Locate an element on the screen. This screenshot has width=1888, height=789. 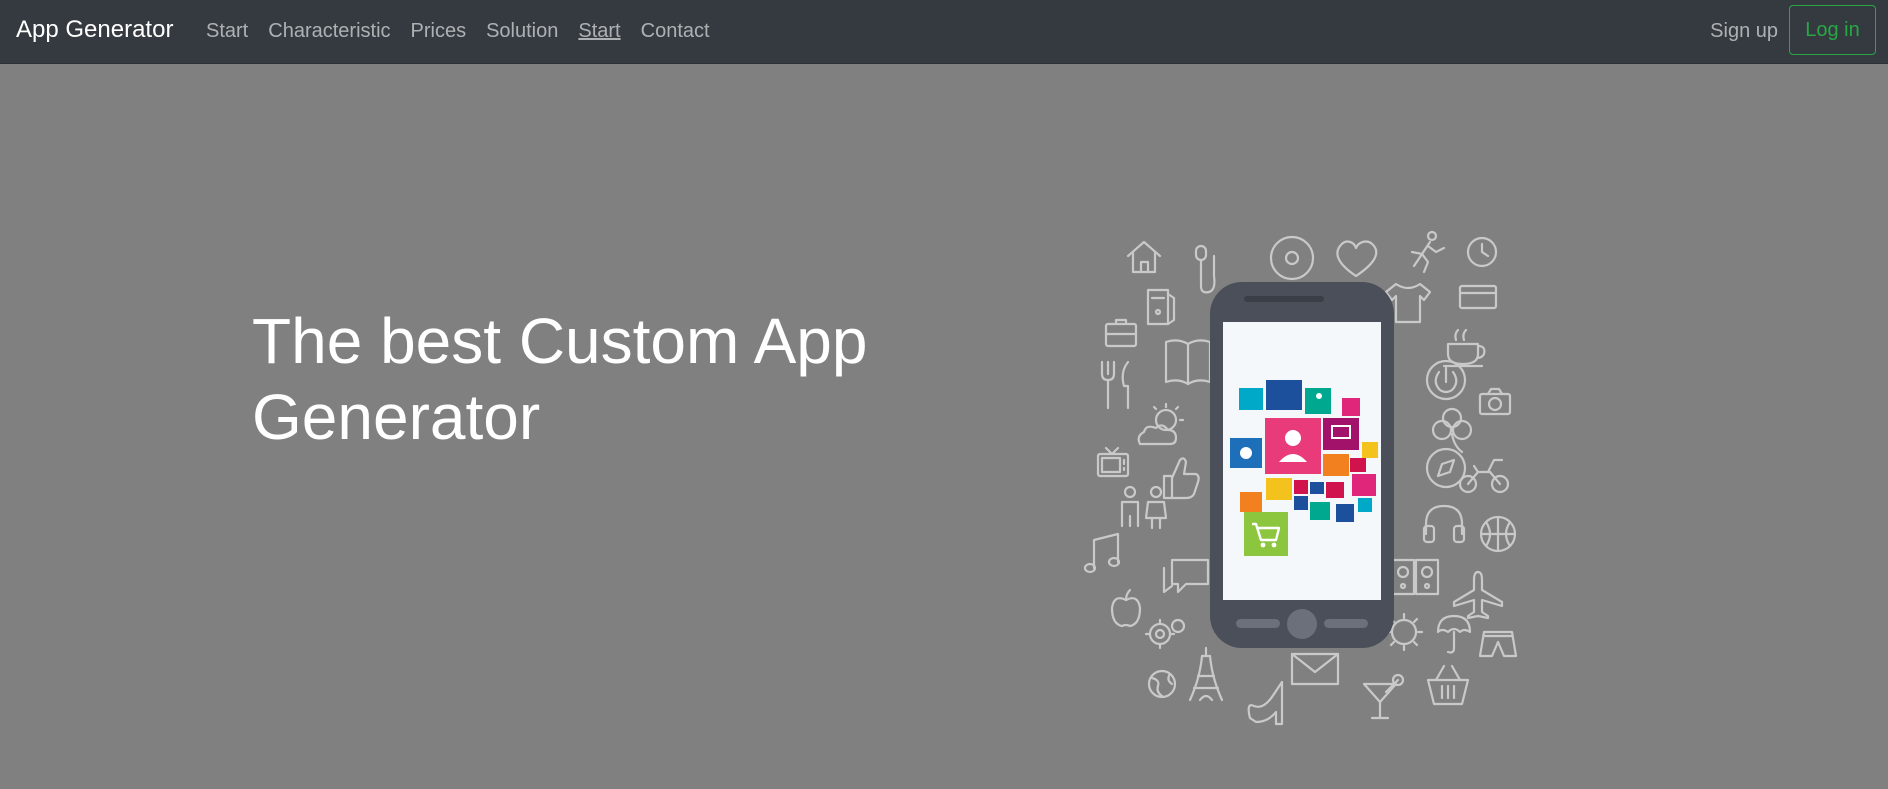
runner-icon is located at coordinates (1428, 252).